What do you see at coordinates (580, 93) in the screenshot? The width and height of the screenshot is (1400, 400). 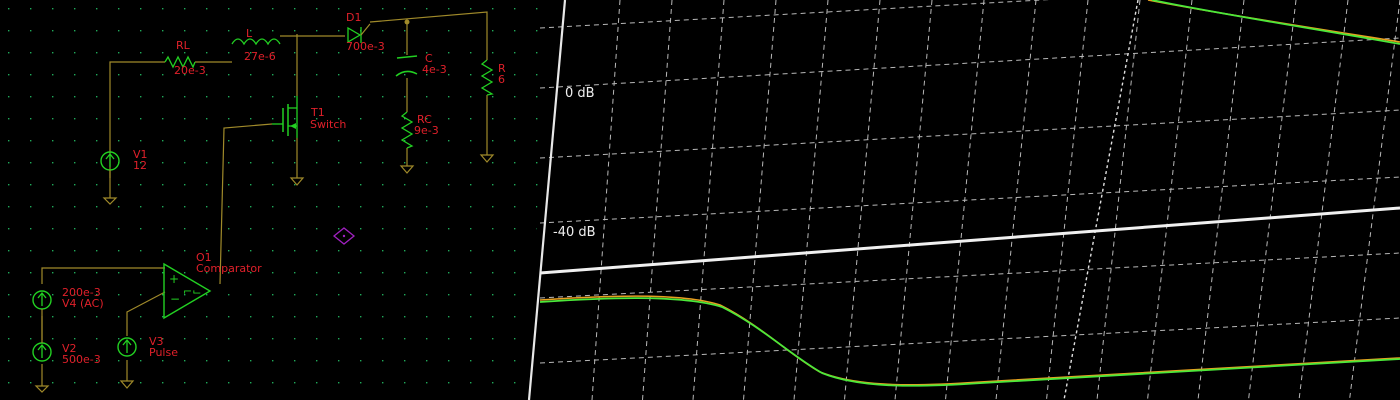 I see `zero-db-label: 0 dB` at bounding box center [580, 93].